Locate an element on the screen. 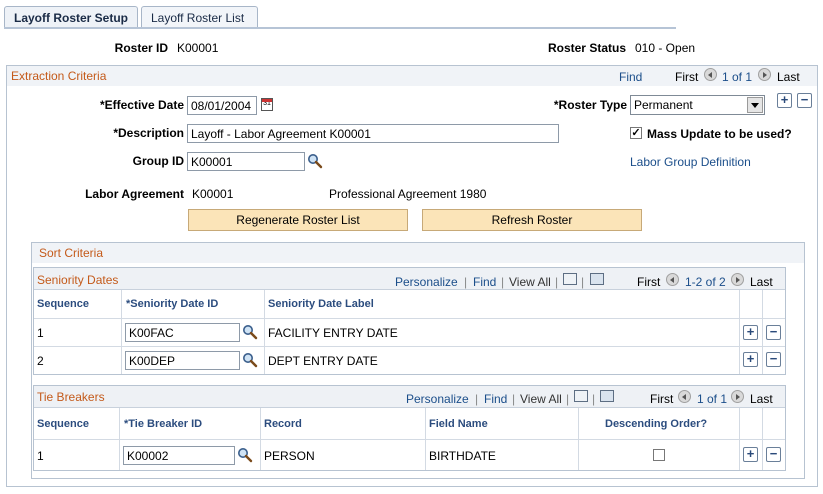 This screenshot has height=494, width=823. column-header-seniority-date-label: Seniority Date Label is located at coordinates (321, 304).